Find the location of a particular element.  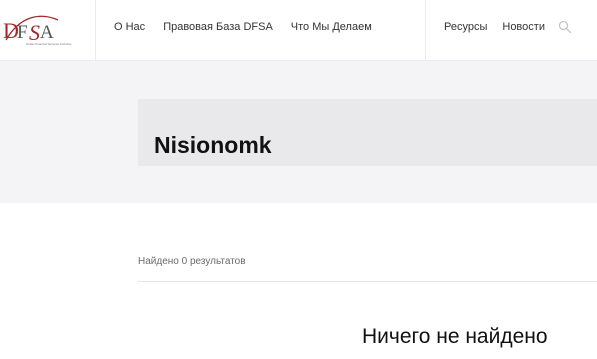

results-divider is located at coordinates (367, 281).